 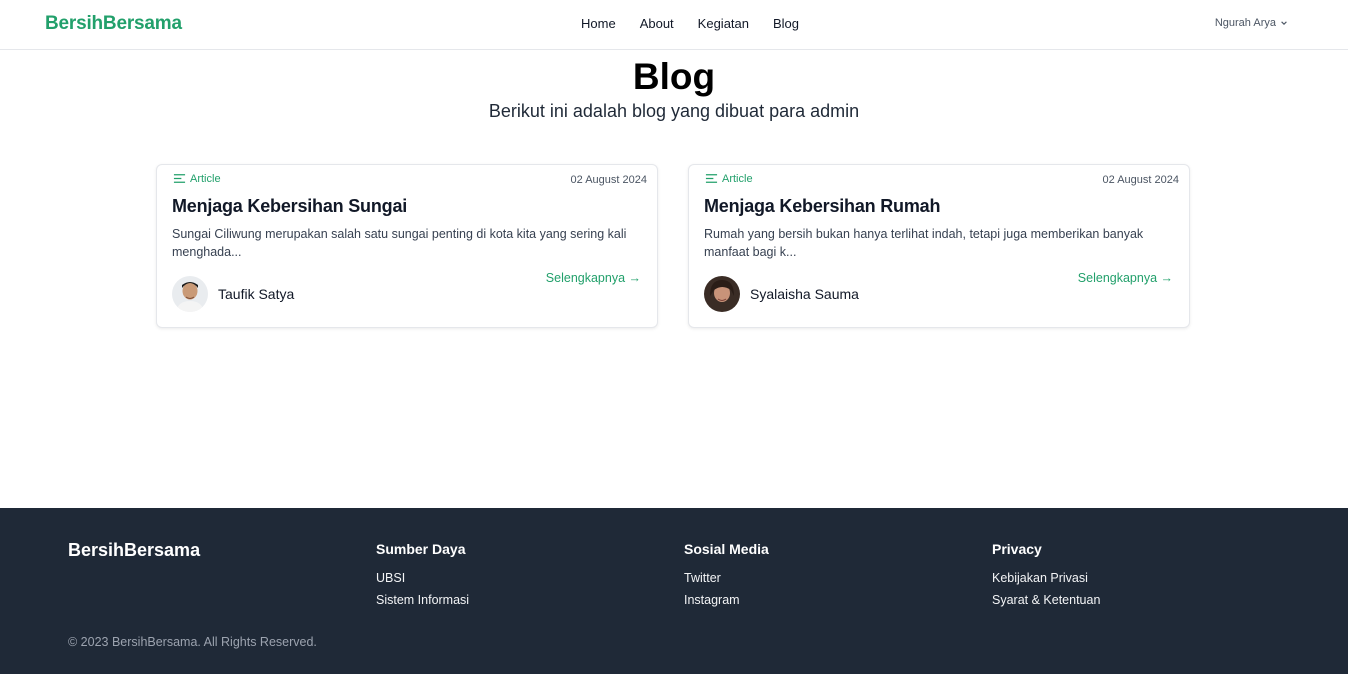 I want to click on author-name: Taufik Satya, so click(x=256, y=294).